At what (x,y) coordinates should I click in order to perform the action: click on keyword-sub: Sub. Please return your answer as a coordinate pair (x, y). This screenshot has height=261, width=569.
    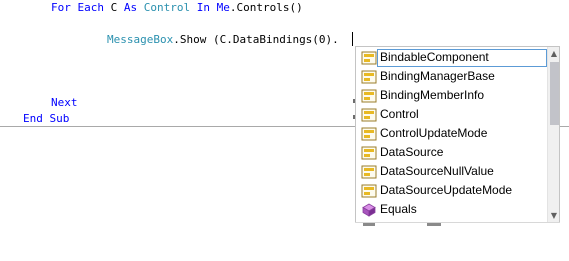
    Looking at the image, I should click on (59, 118).